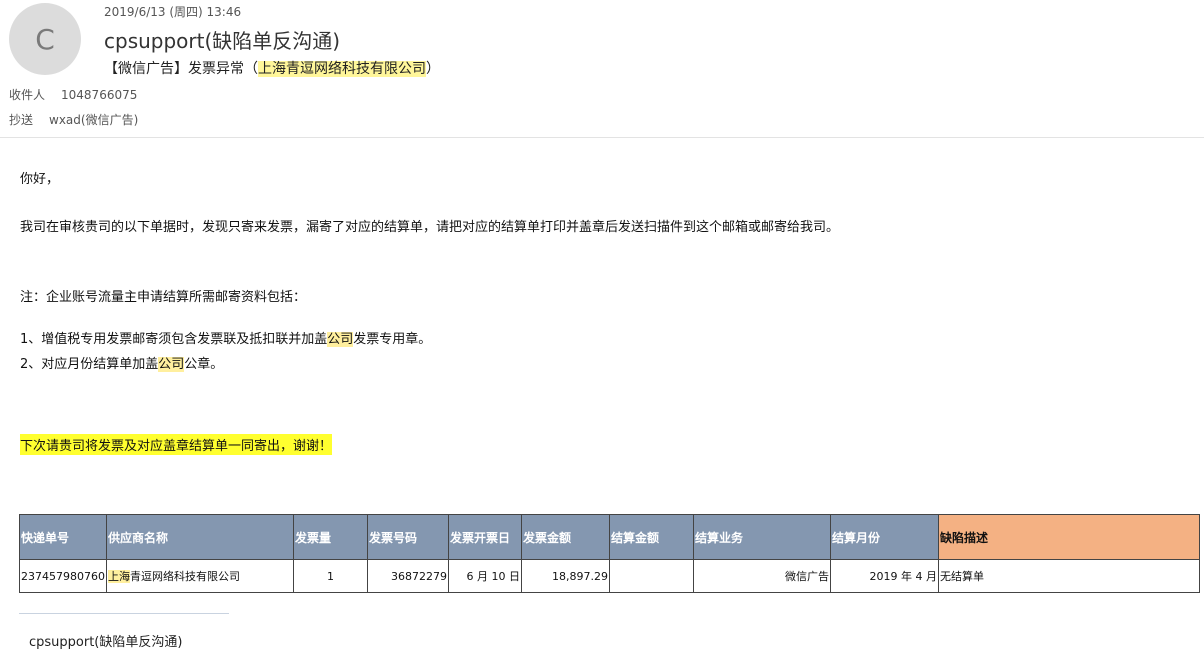 The image size is (1204, 654). Describe the element at coordinates (99, 95) in the screenshot. I see `to-value: 1048766075` at that location.